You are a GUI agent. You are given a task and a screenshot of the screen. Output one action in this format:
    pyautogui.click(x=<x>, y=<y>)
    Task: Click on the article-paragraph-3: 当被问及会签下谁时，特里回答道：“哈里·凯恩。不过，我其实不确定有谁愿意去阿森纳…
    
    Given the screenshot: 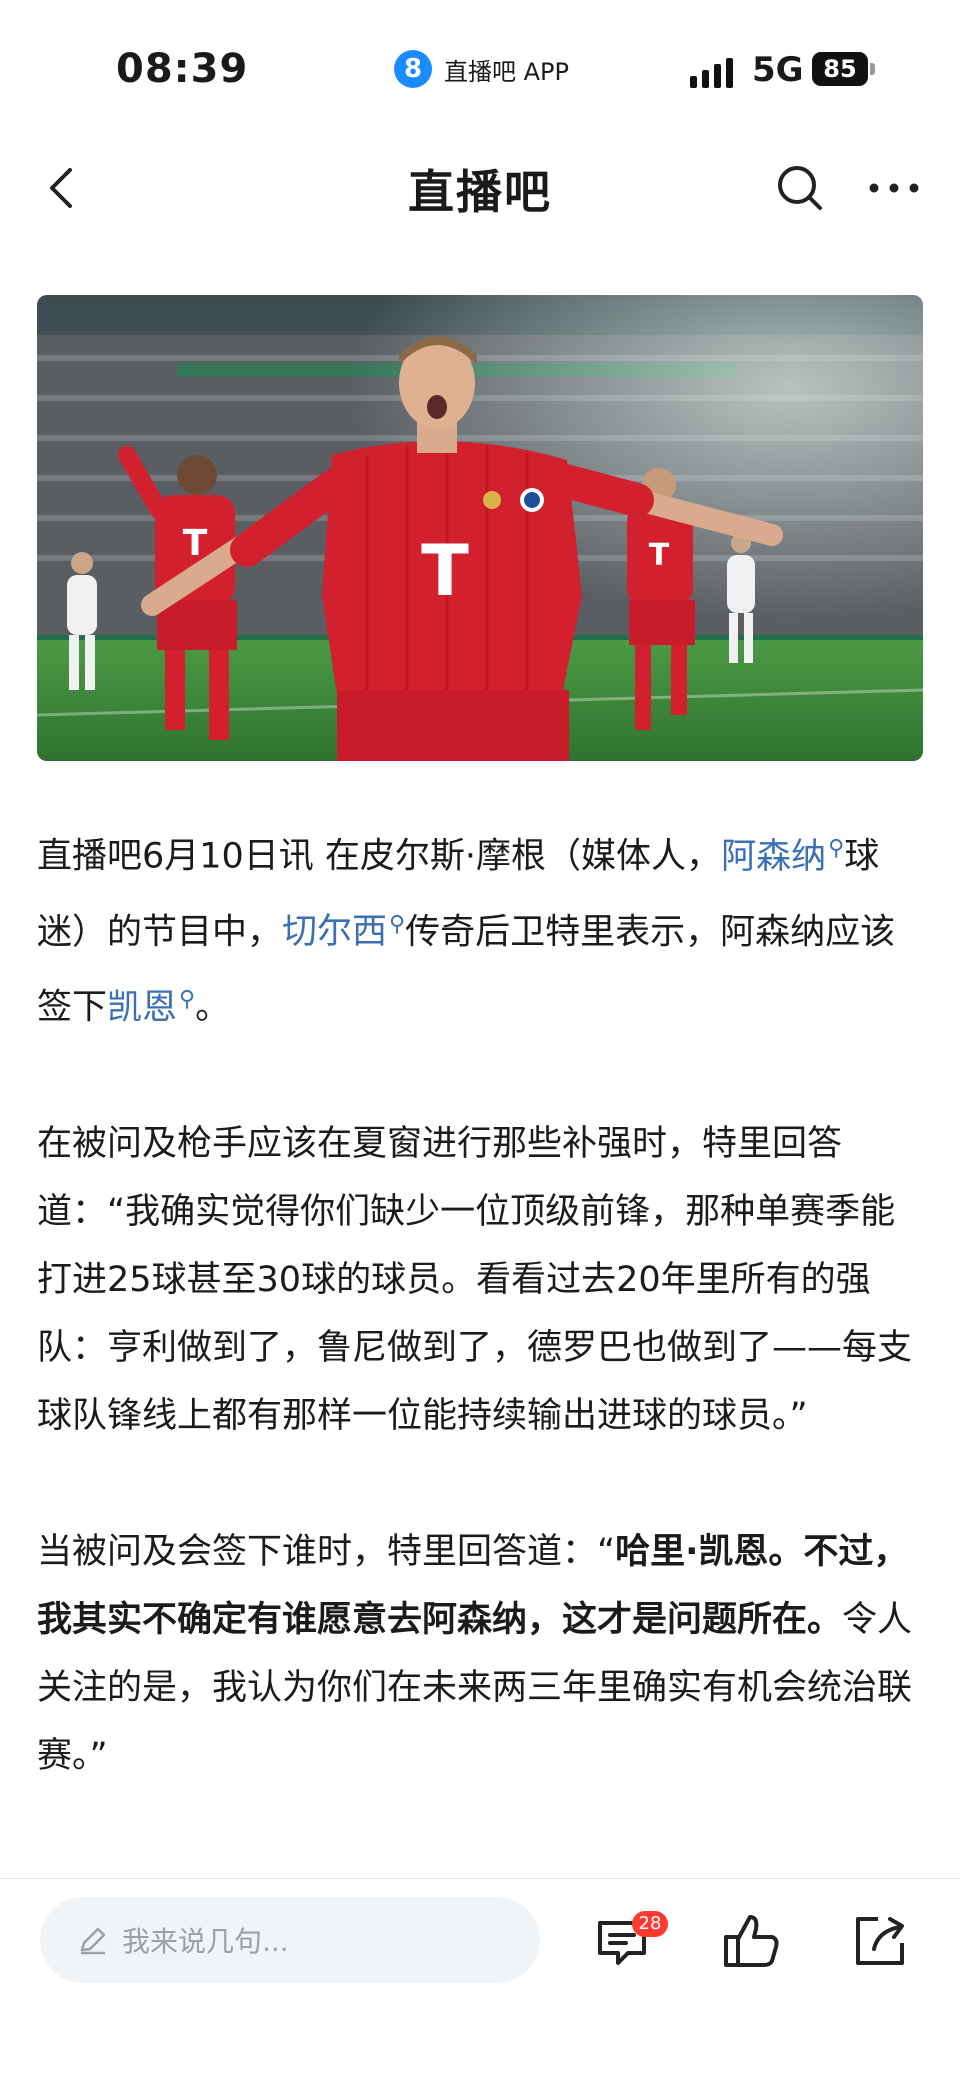 What is the action you would take?
    pyautogui.click(x=482, y=1654)
    